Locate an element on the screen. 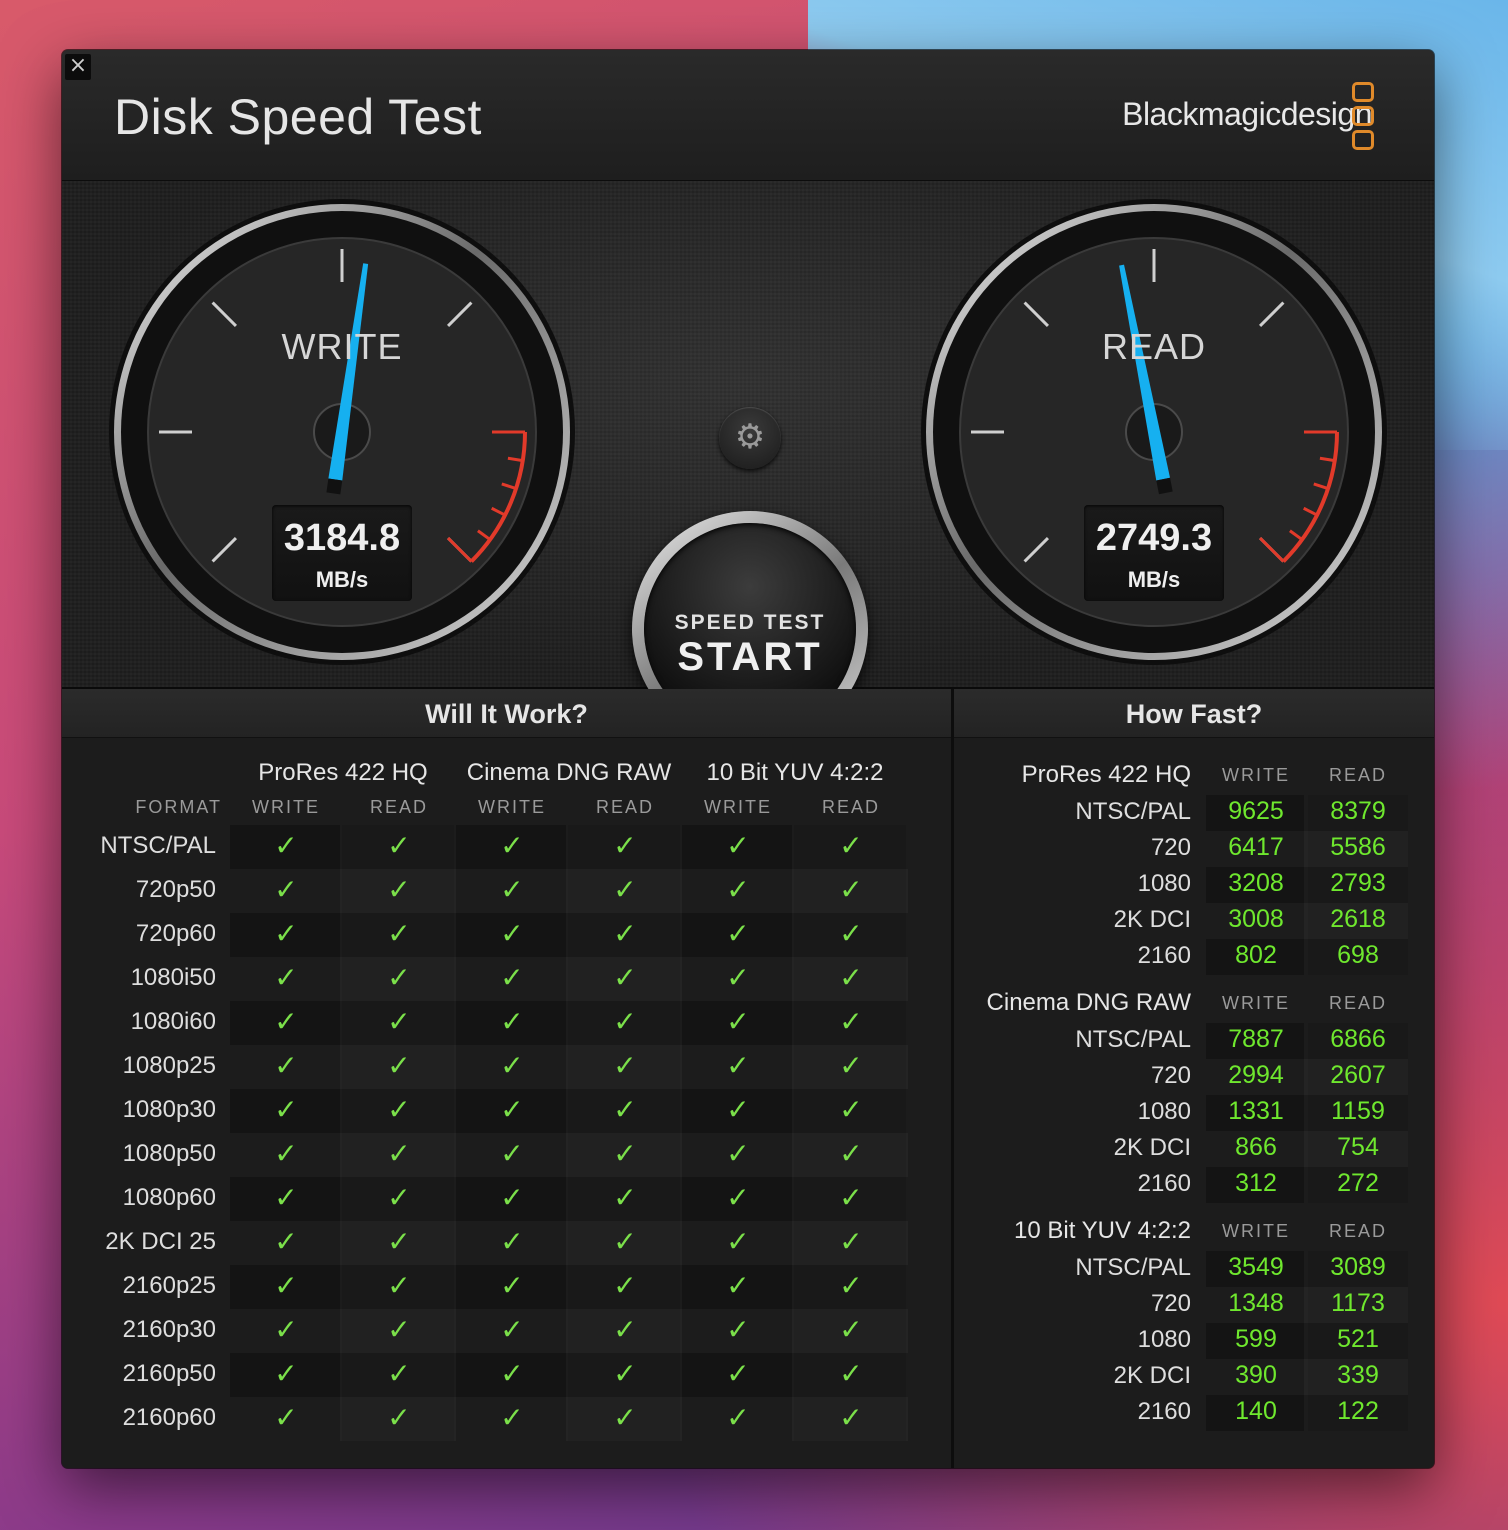  read-readout: 2749.3 MB/s is located at coordinates (1154, 553).